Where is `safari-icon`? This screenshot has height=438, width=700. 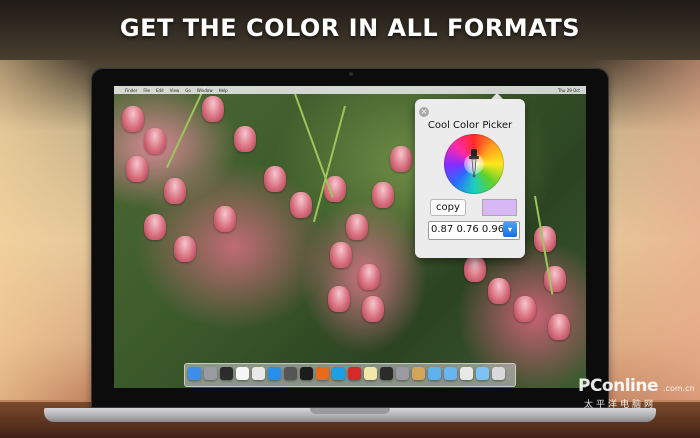
safari-icon is located at coordinates (274, 373).